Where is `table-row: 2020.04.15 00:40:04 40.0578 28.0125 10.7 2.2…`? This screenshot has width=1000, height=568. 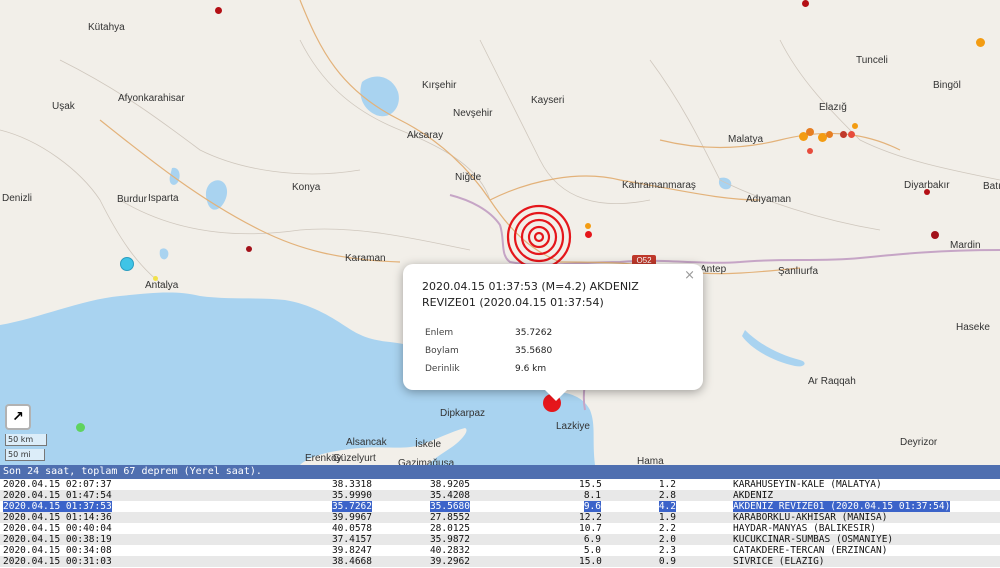 table-row: 2020.04.15 00:40:04 40.0578 28.0125 10.7 2.2… is located at coordinates (500, 528).